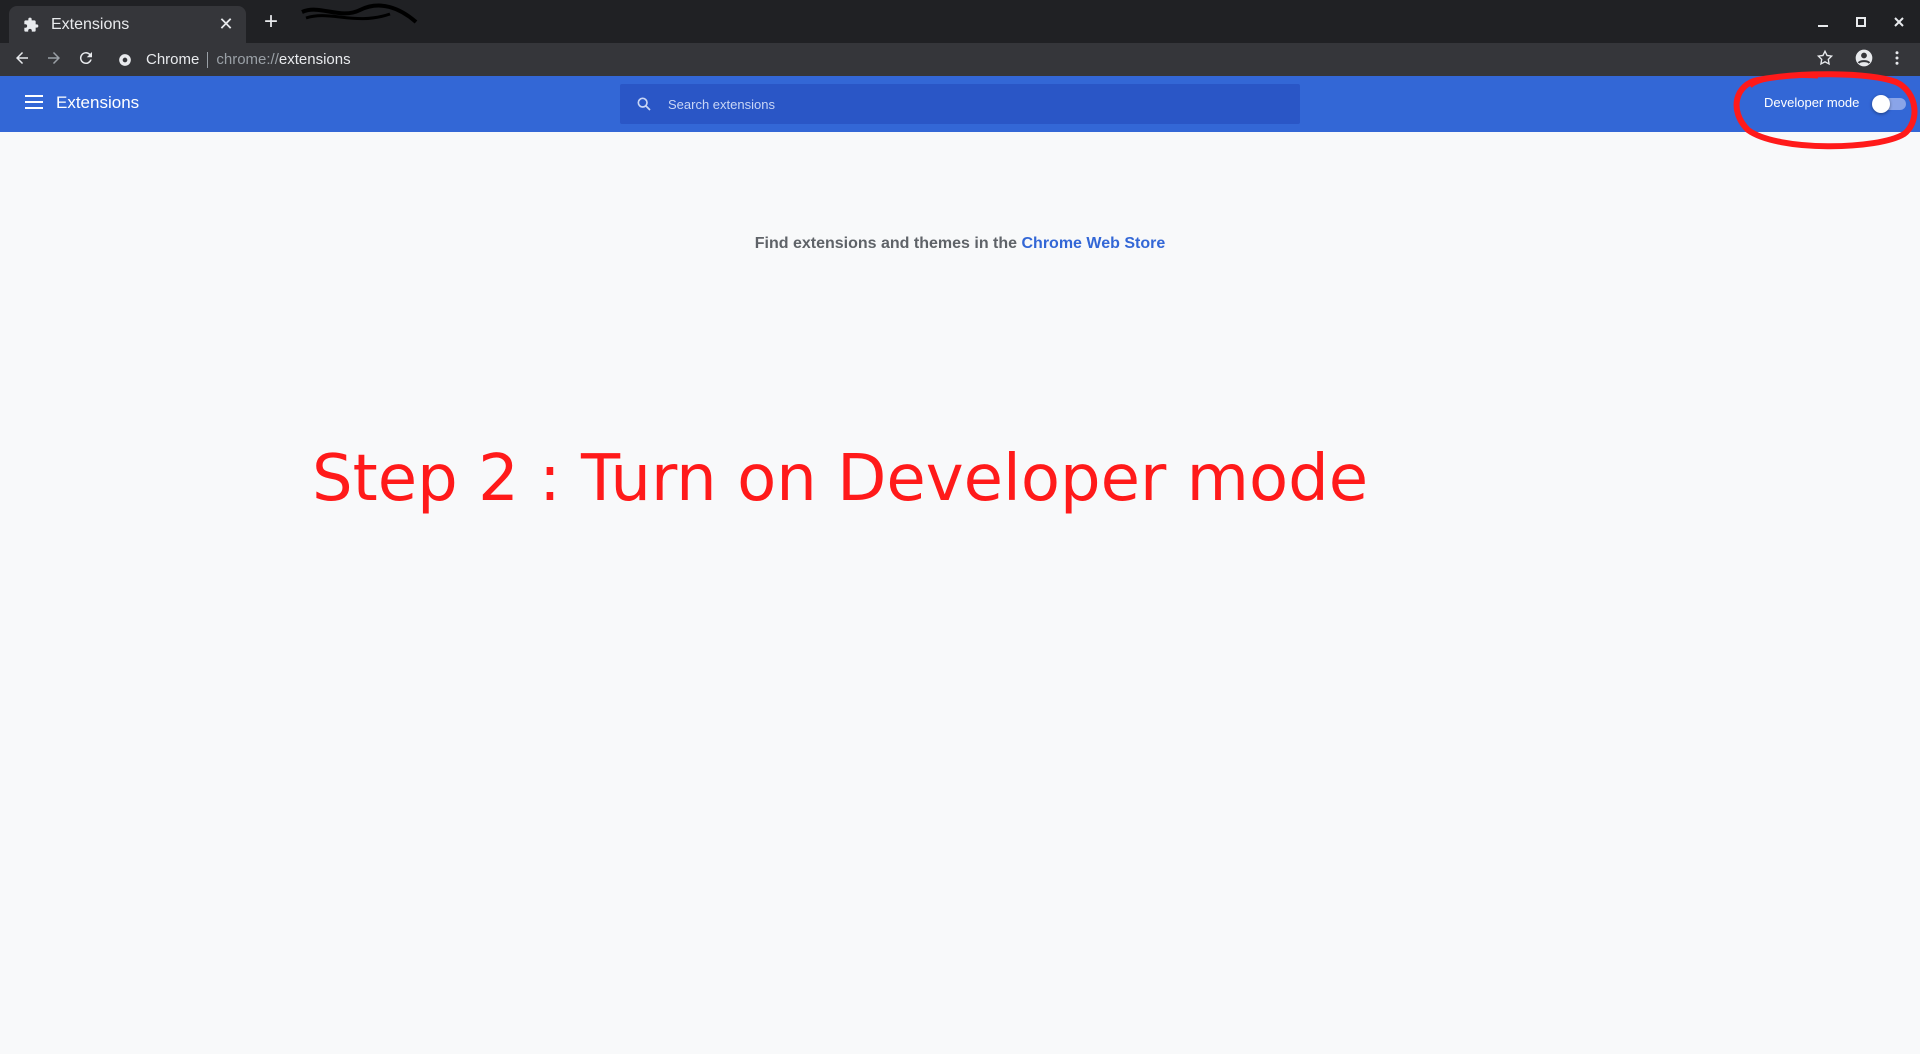  What do you see at coordinates (1825, 110) in the screenshot?
I see `annotation-circle` at bounding box center [1825, 110].